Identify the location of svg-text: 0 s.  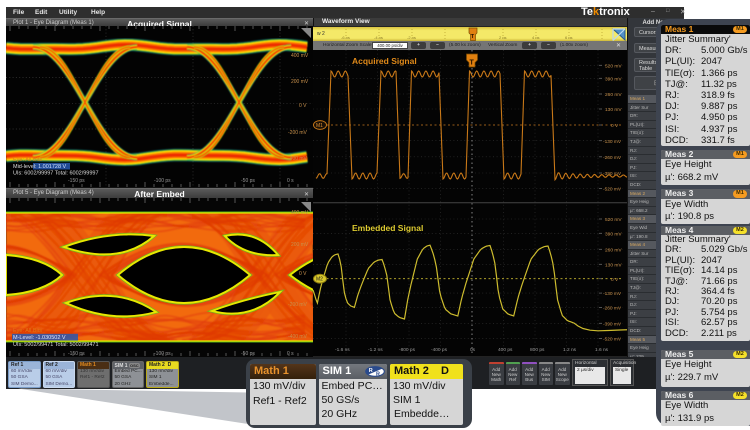
(290, 181).